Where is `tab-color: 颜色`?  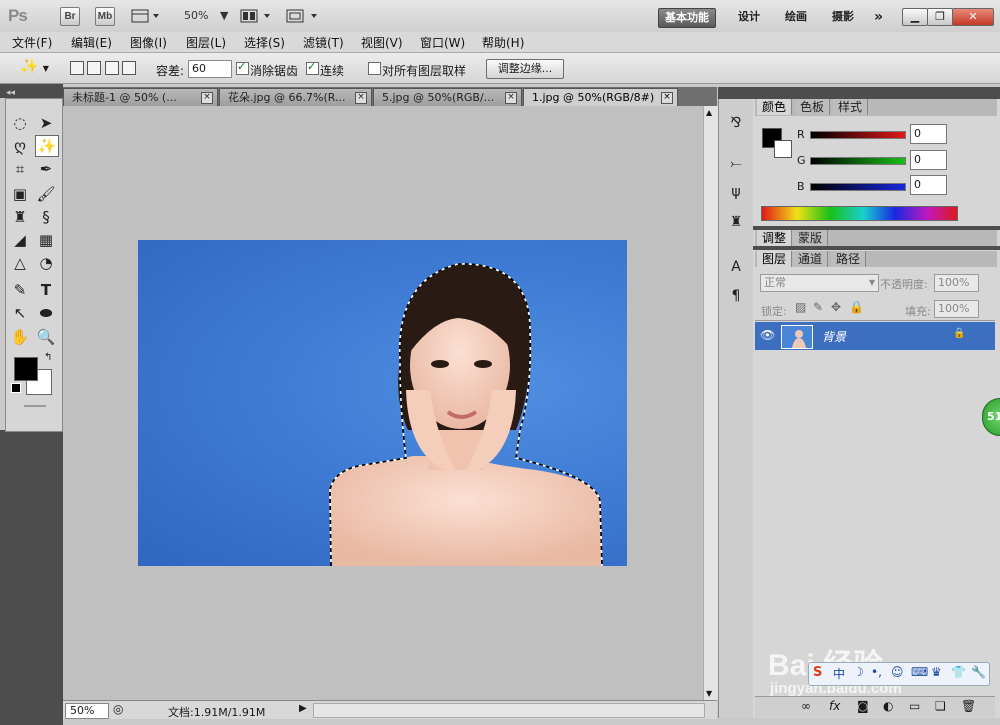
tab-color: 颜色 is located at coordinates (775, 107).